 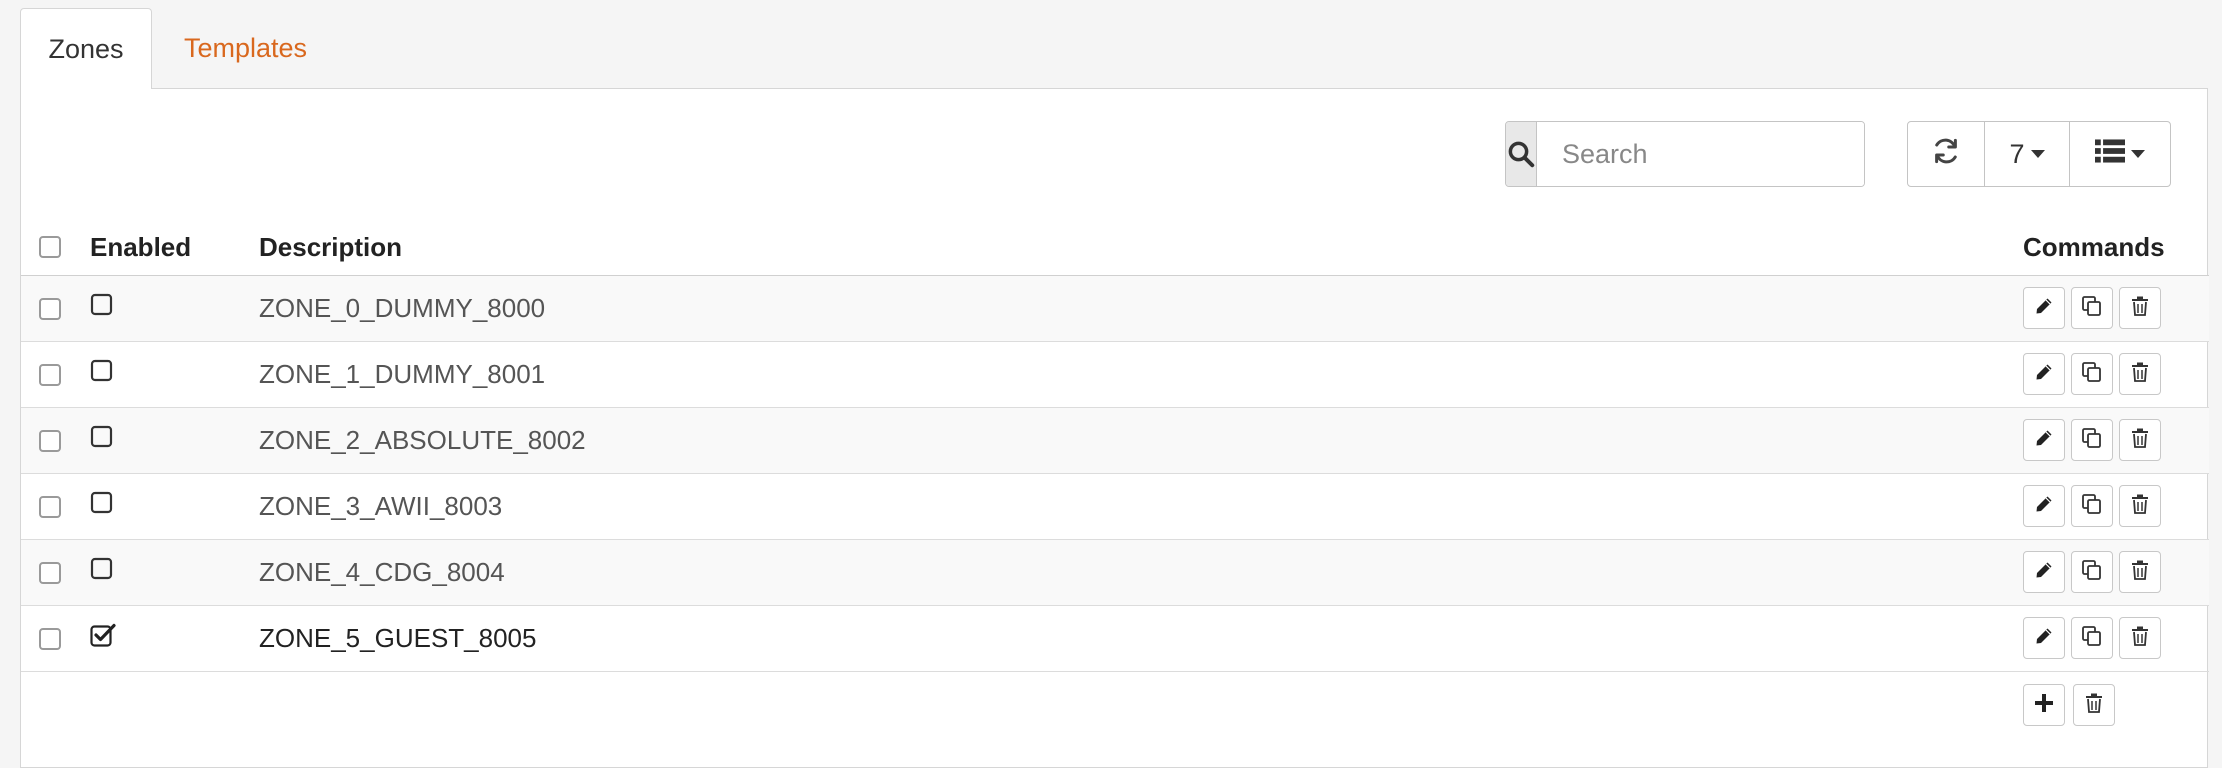 I want to click on table-header: Enabled Description Commands, so click(x=1115, y=247).